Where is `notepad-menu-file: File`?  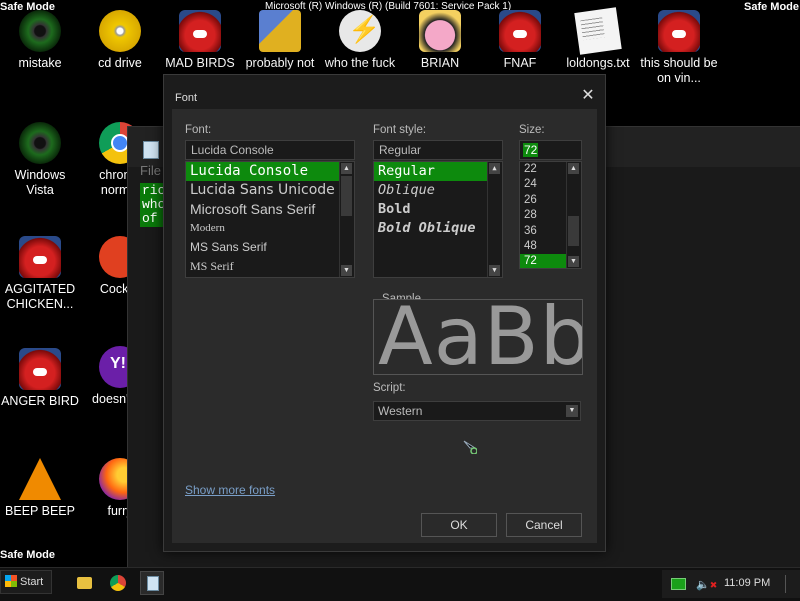
notepad-menu-file: File is located at coordinates (150, 170).